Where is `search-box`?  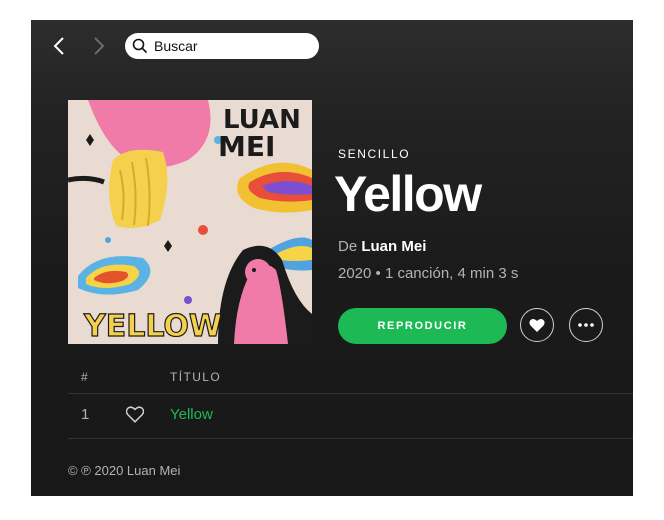
search-box is located at coordinates (222, 46).